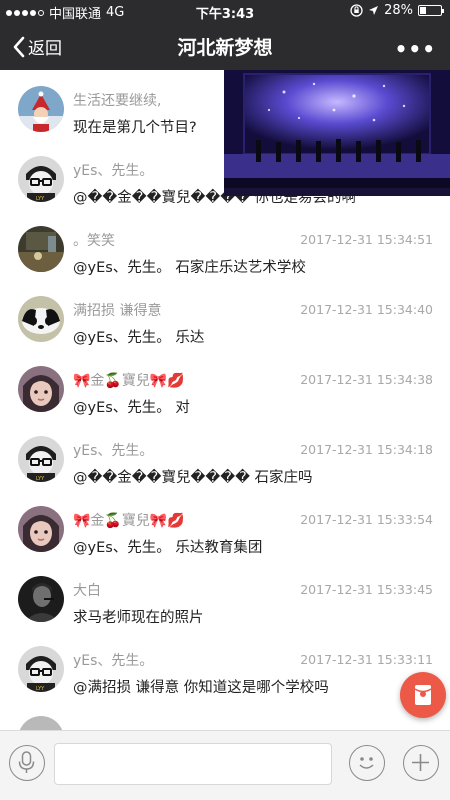 Image resolution: width=450 pixels, height=800 pixels. I want to click on rotation-lock-icon, so click(356, 10).